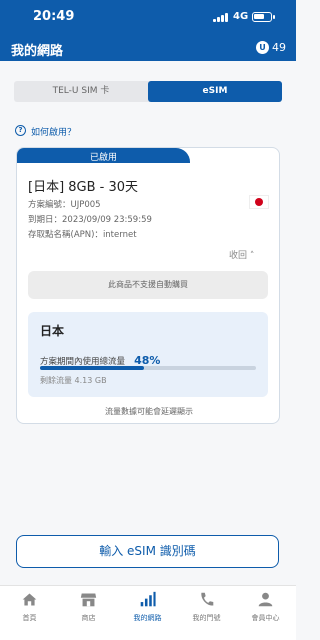 This screenshot has height=640, width=320. I want to click on apn-label: 存取點名稱(APN)：, so click(65, 235).